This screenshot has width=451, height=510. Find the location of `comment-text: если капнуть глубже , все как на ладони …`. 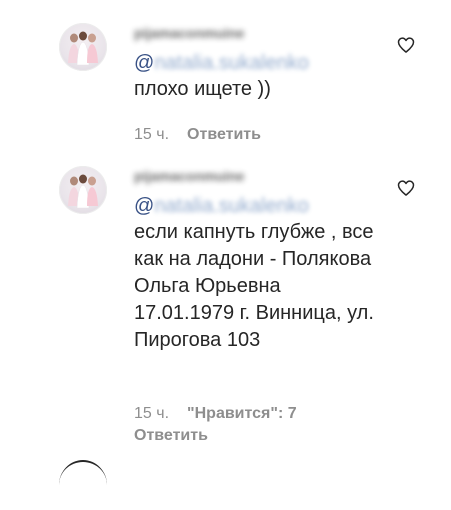

comment-text: если капнуть глубже , все как на ладони … is located at coordinates (254, 286).